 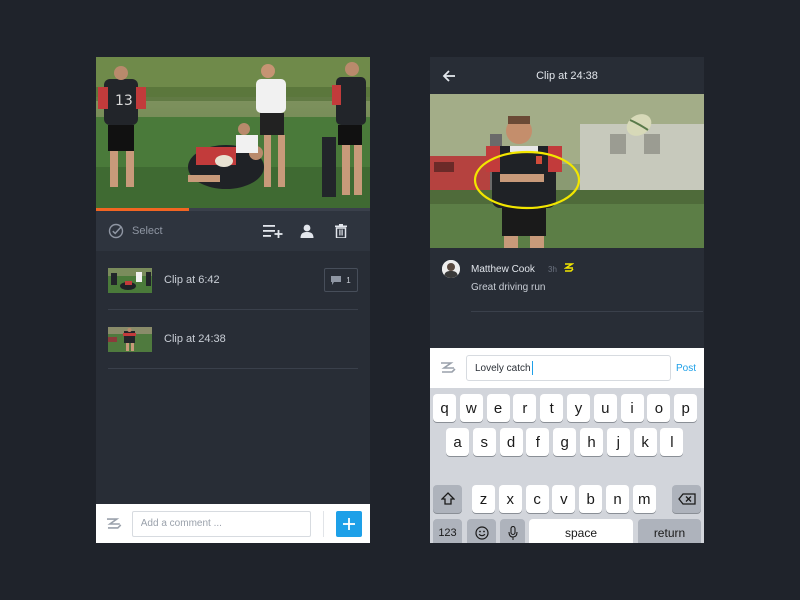 I want to click on video-player: 13, so click(x=233, y=134).